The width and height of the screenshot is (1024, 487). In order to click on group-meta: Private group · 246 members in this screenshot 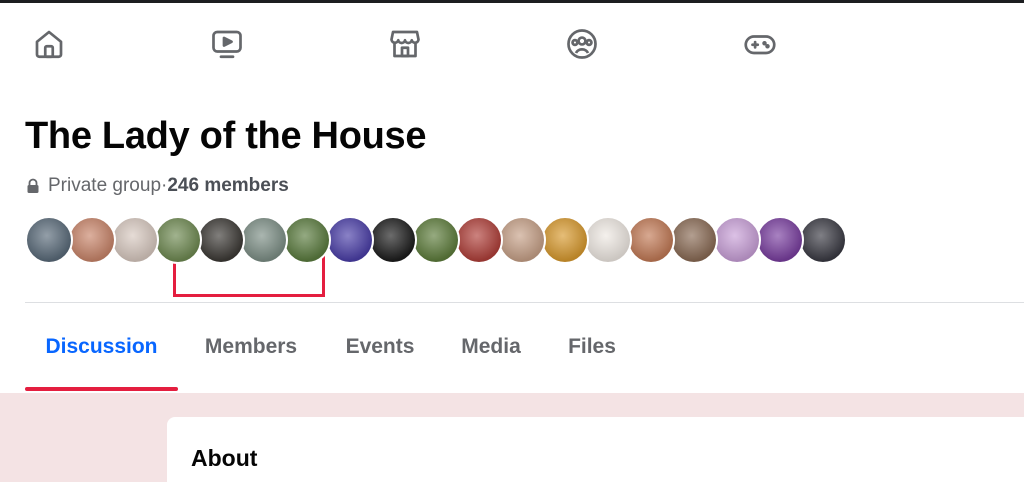, I will do `click(157, 186)`.